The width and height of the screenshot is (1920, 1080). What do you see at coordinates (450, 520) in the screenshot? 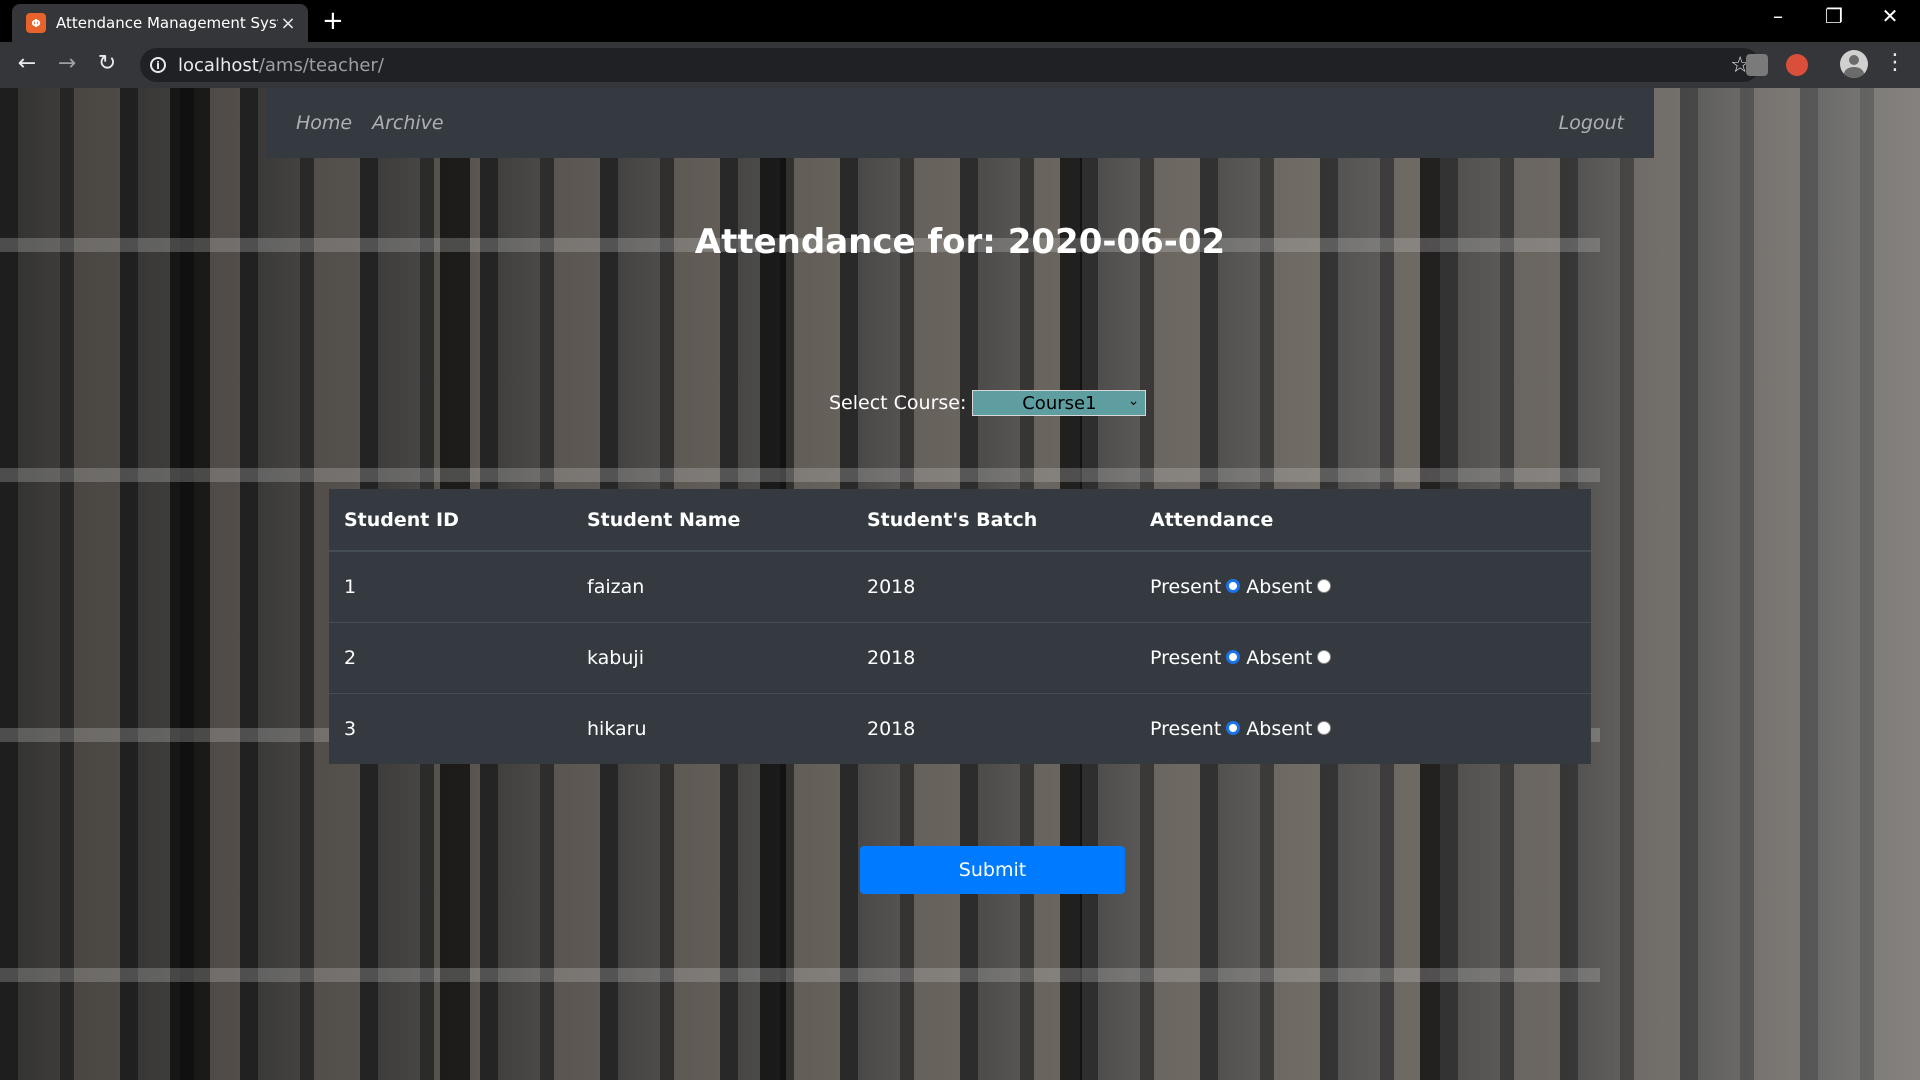
I see `header-student-id: Student ID` at bounding box center [450, 520].